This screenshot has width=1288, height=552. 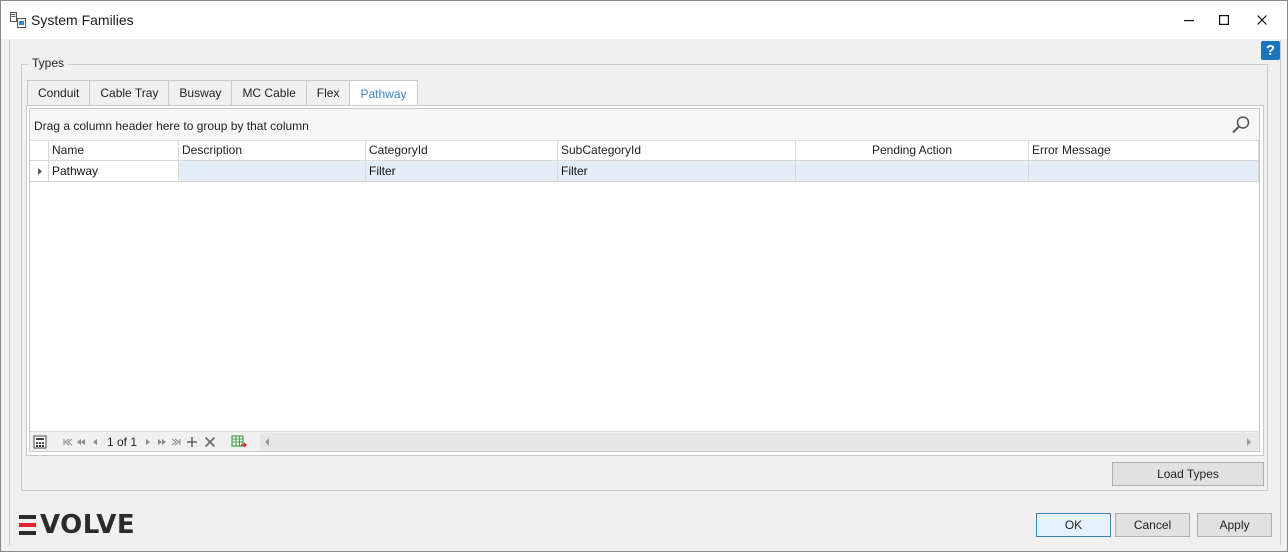 What do you see at coordinates (239, 442) in the screenshot?
I see `export-grid-icon` at bounding box center [239, 442].